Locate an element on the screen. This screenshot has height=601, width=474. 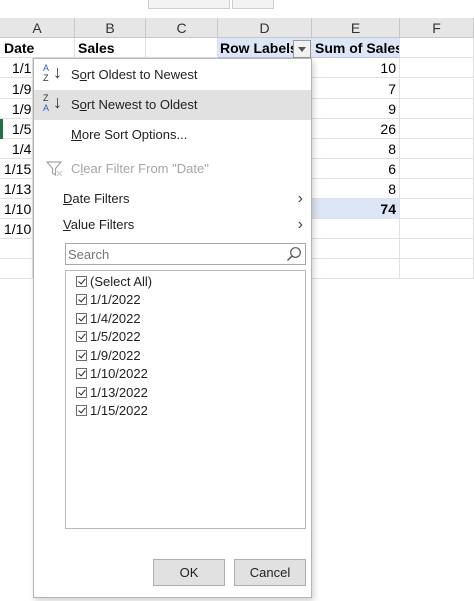
cell-c1 is located at coordinates (182, 48).